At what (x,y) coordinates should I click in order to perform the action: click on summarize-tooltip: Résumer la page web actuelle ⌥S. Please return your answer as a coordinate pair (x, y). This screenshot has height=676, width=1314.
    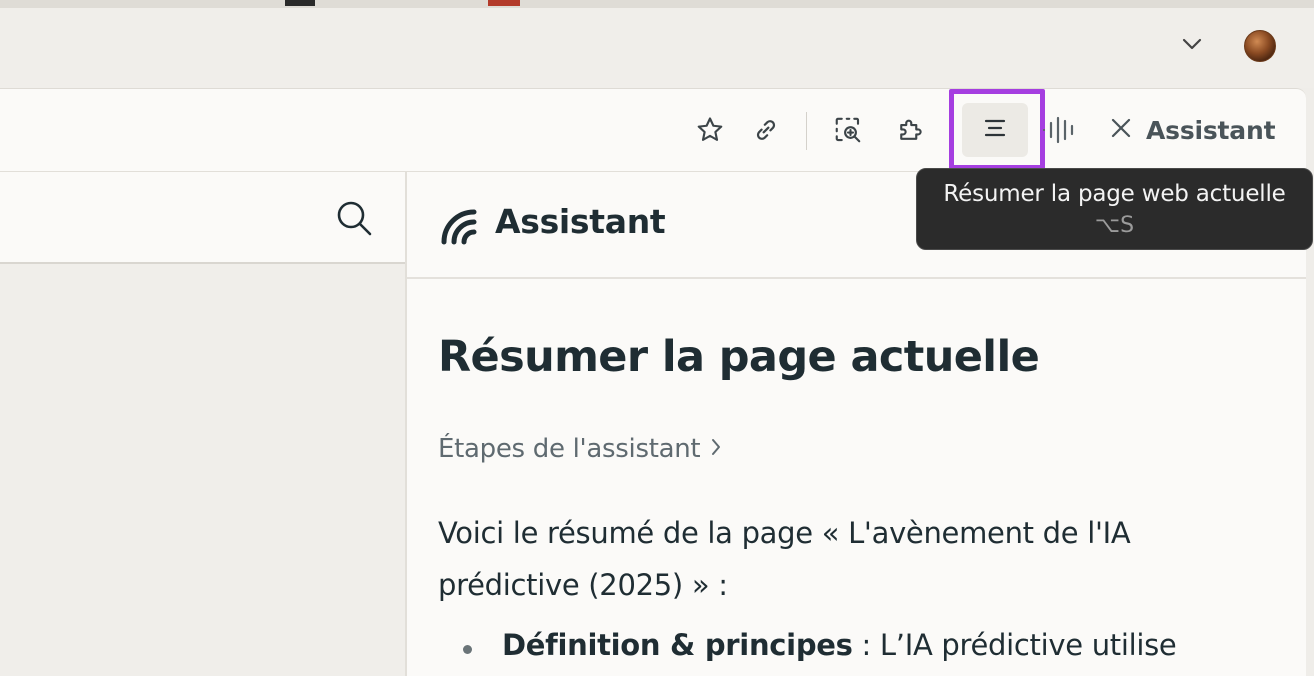
    Looking at the image, I should click on (1114, 209).